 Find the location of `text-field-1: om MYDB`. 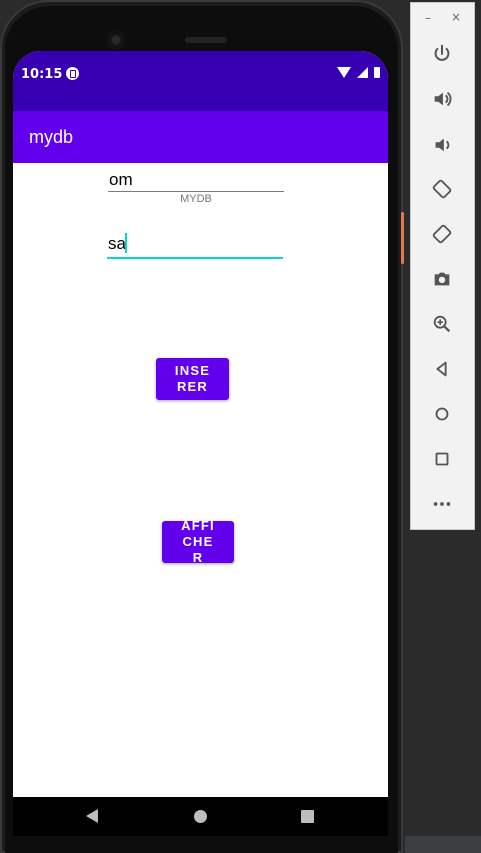

text-field-1: om MYDB is located at coordinates (196, 185).